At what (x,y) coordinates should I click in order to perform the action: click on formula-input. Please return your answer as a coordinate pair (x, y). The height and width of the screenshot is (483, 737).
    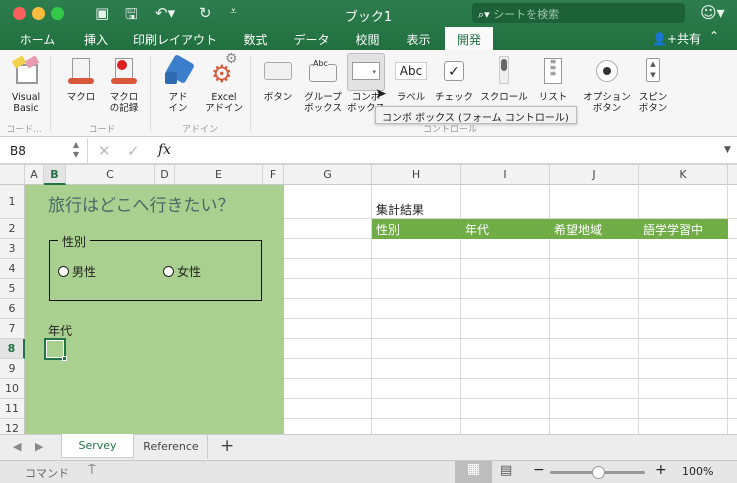
    Looking at the image, I should click on (451, 151).